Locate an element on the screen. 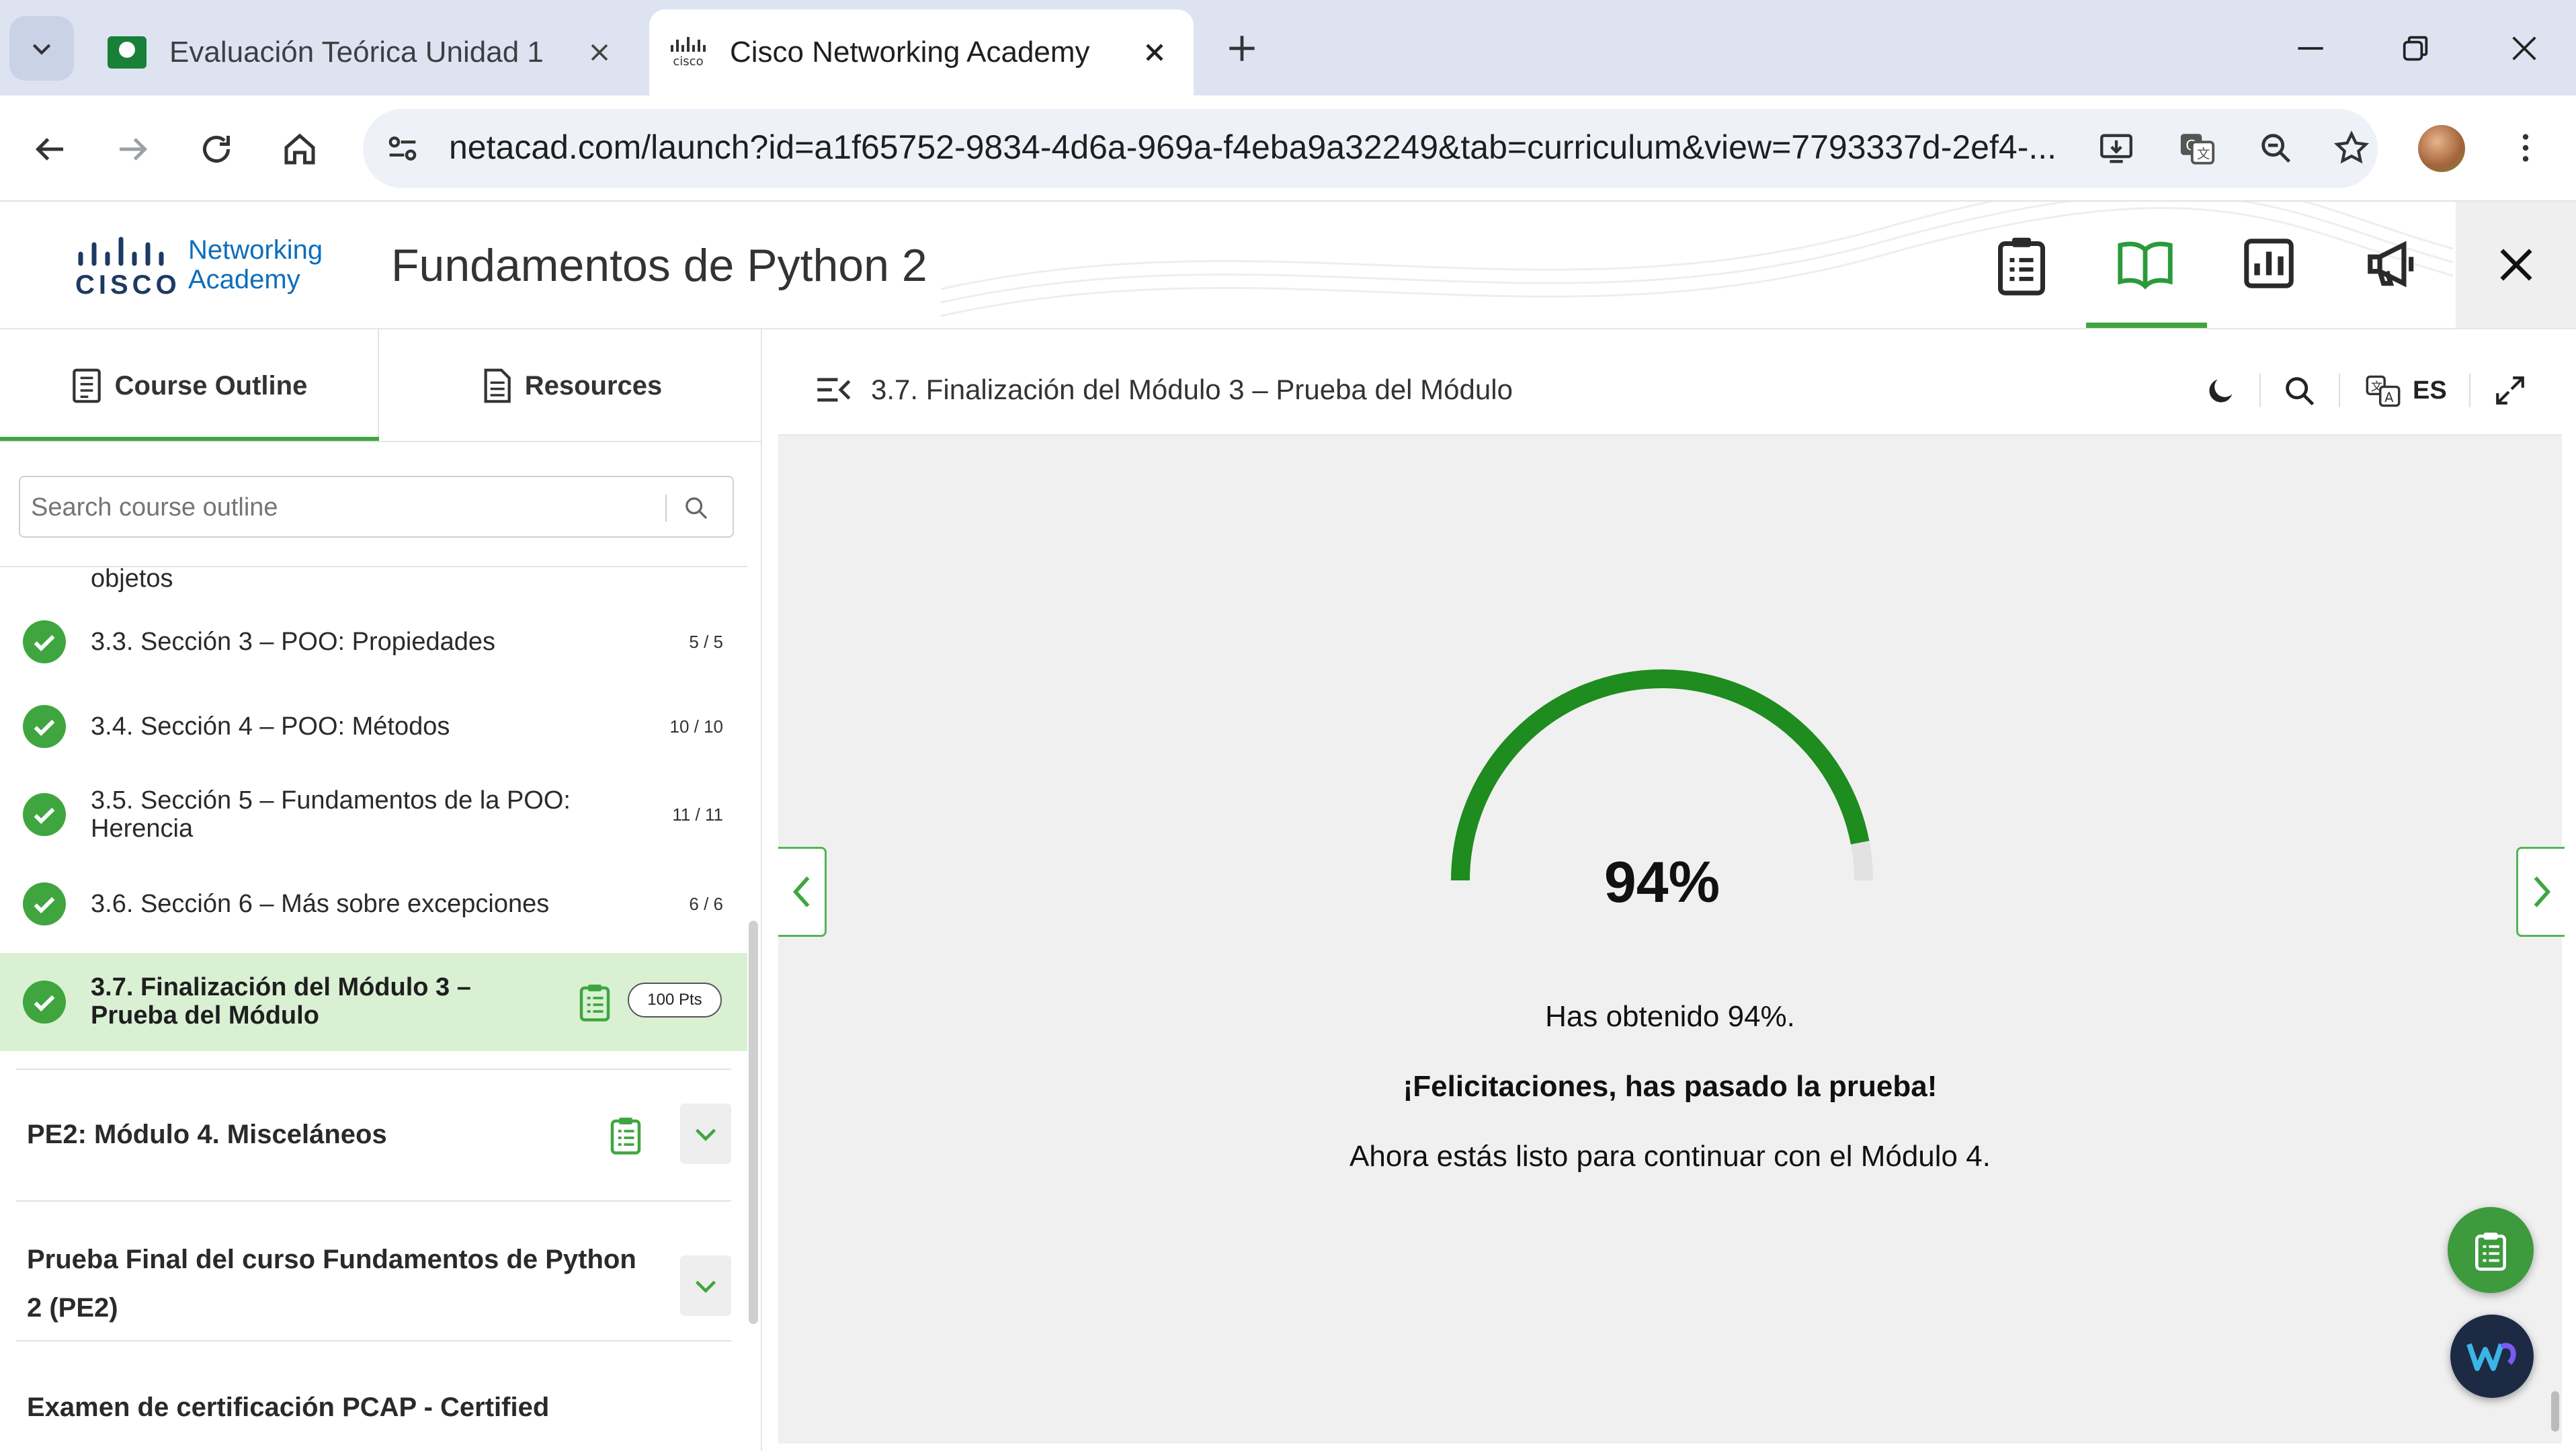  profile-avatar is located at coordinates (2441, 148).